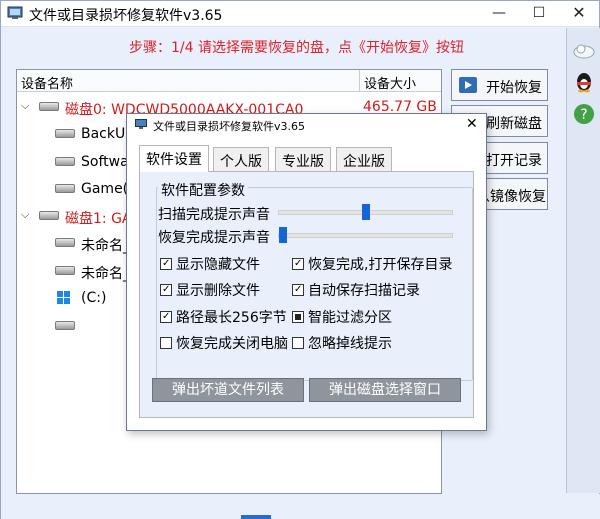  I want to click on windows-logo-icon, so click(64, 298).